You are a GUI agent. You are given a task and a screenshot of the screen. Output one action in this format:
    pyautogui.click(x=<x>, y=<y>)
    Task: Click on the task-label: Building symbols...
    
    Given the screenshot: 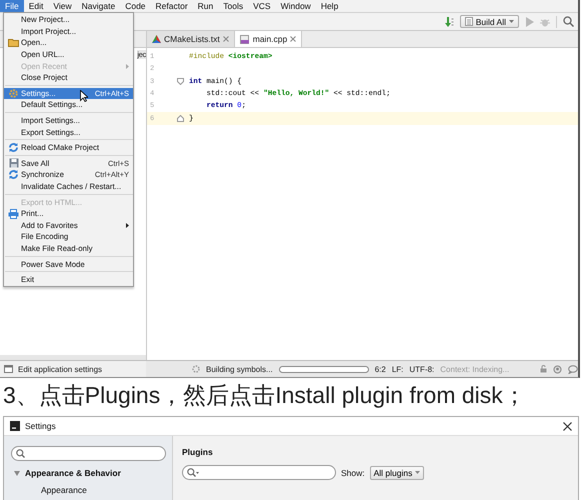 What is the action you would take?
    pyautogui.click(x=239, y=369)
    